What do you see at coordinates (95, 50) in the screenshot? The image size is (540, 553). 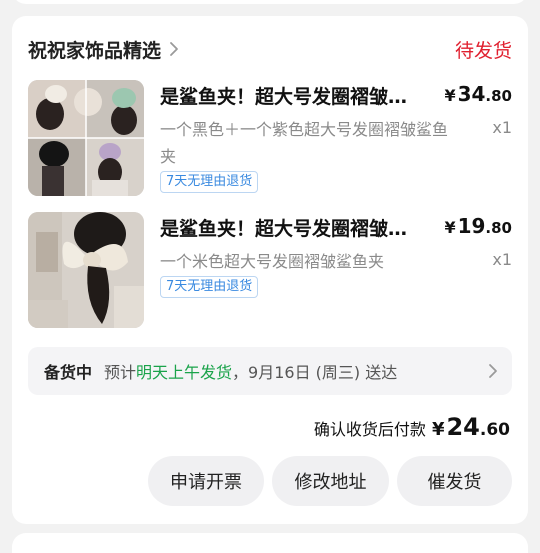 I see `shop-name: 祝祝家饰品精选` at bounding box center [95, 50].